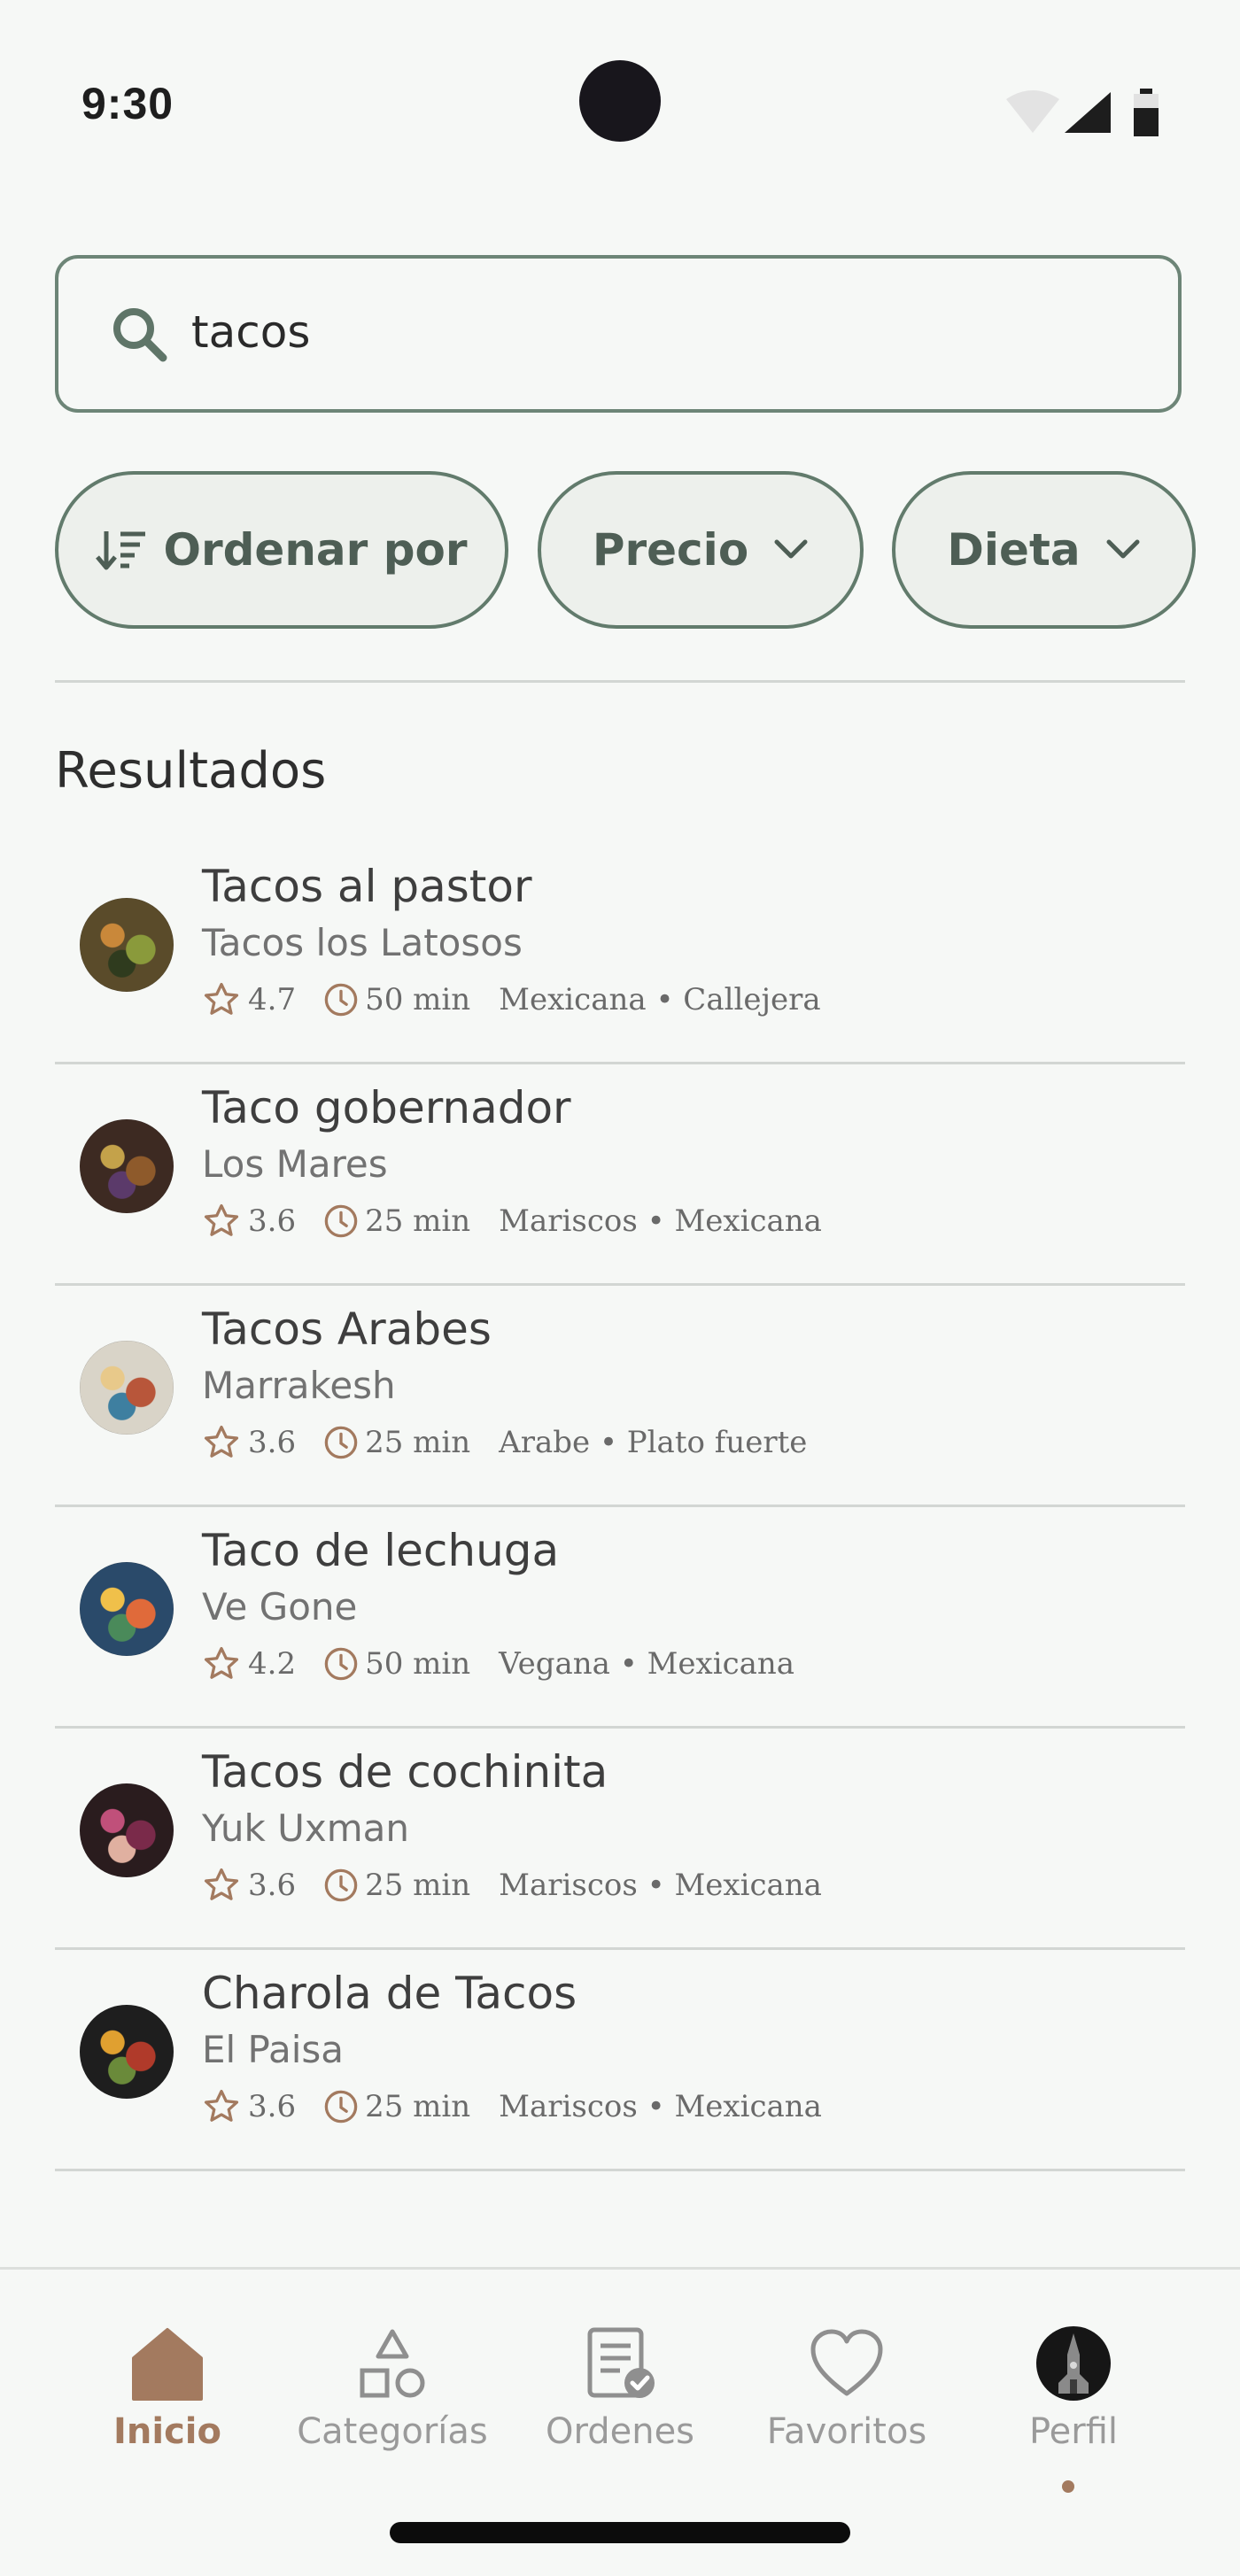  I want to click on dish-name: Taco de lechuga, so click(381, 1550).